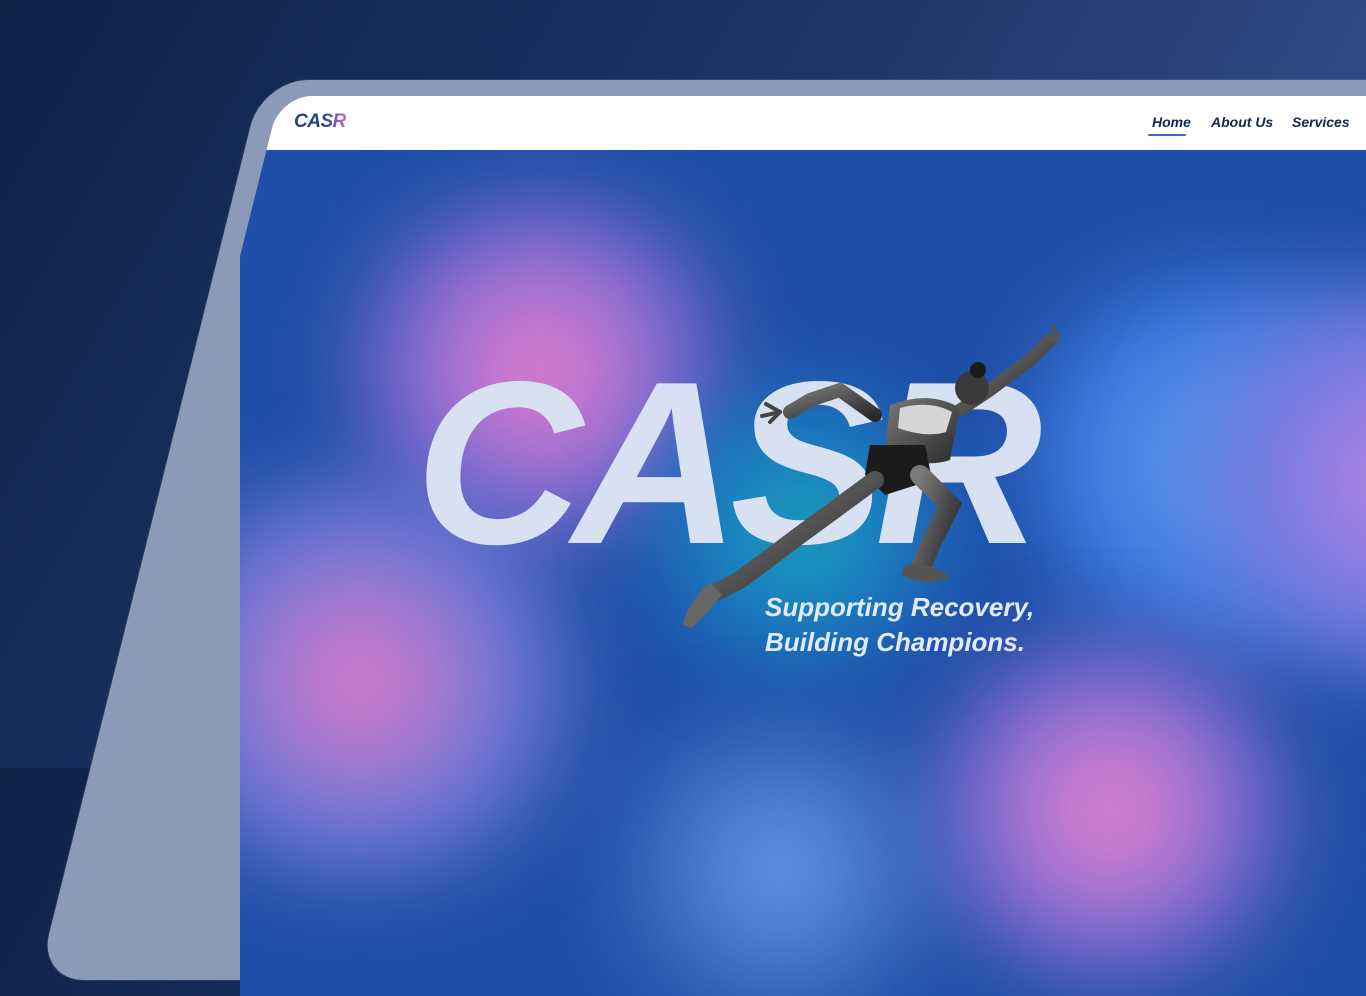  Describe the element at coordinates (1242, 122) in the screenshot. I see `nav-about-link: About Us` at that location.